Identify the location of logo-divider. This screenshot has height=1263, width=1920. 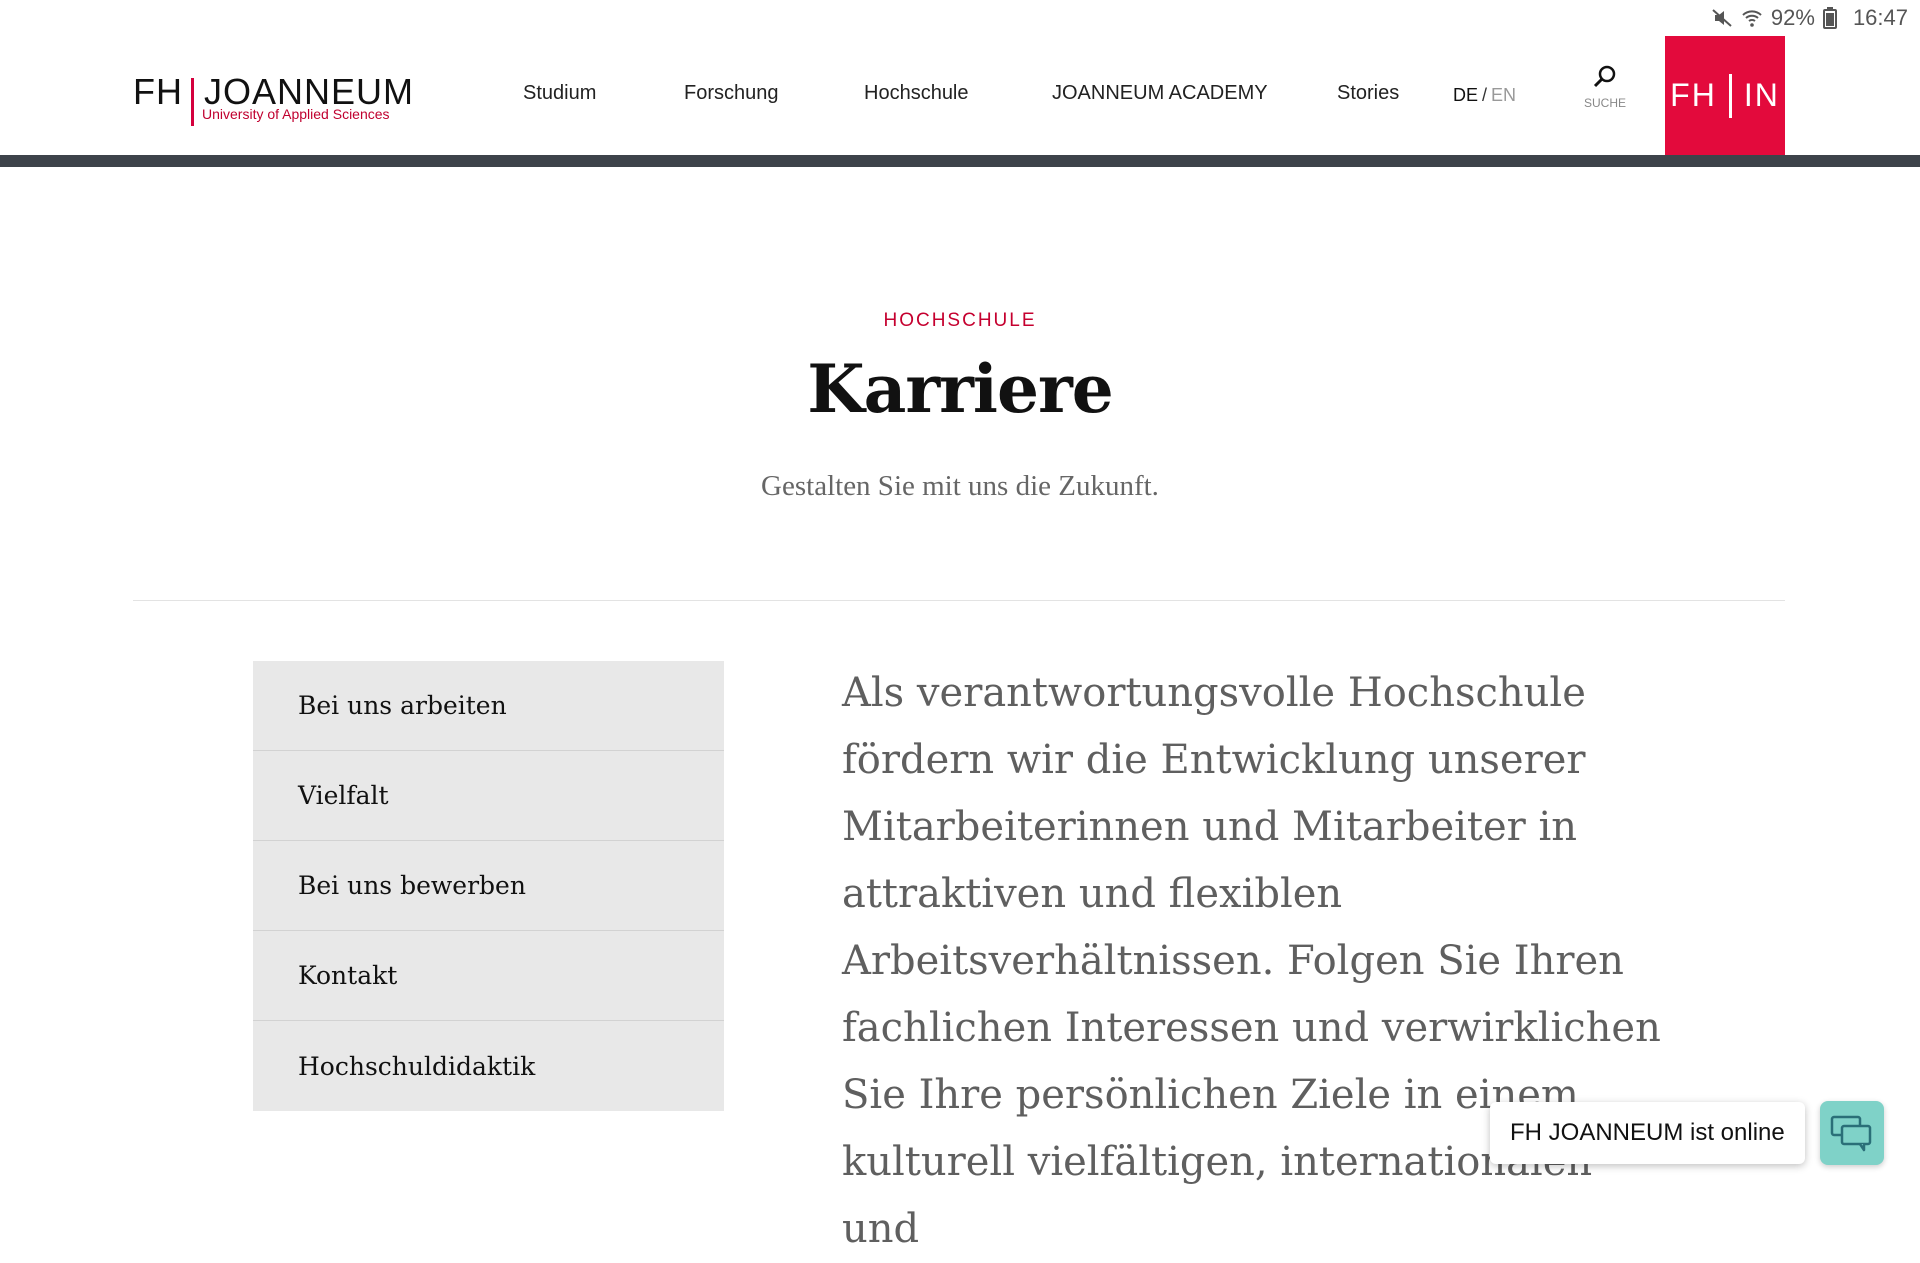
(192, 102).